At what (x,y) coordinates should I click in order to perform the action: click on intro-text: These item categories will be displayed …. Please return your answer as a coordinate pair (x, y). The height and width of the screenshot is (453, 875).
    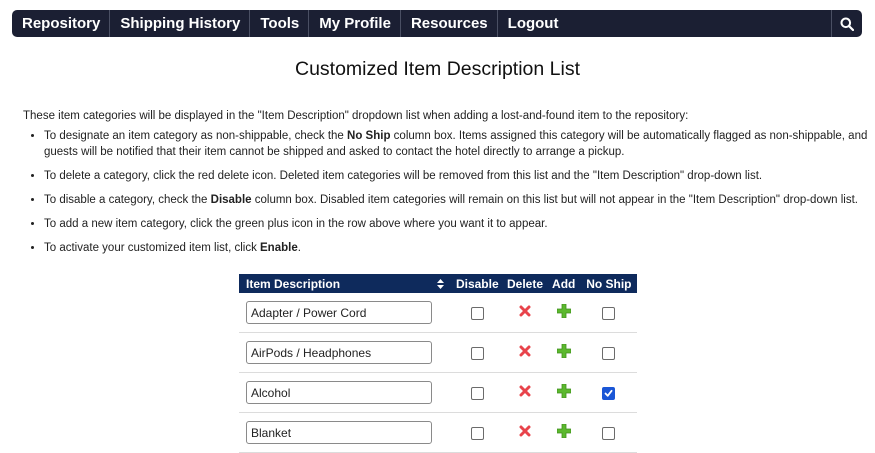
    Looking at the image, I should click on (356, 116).